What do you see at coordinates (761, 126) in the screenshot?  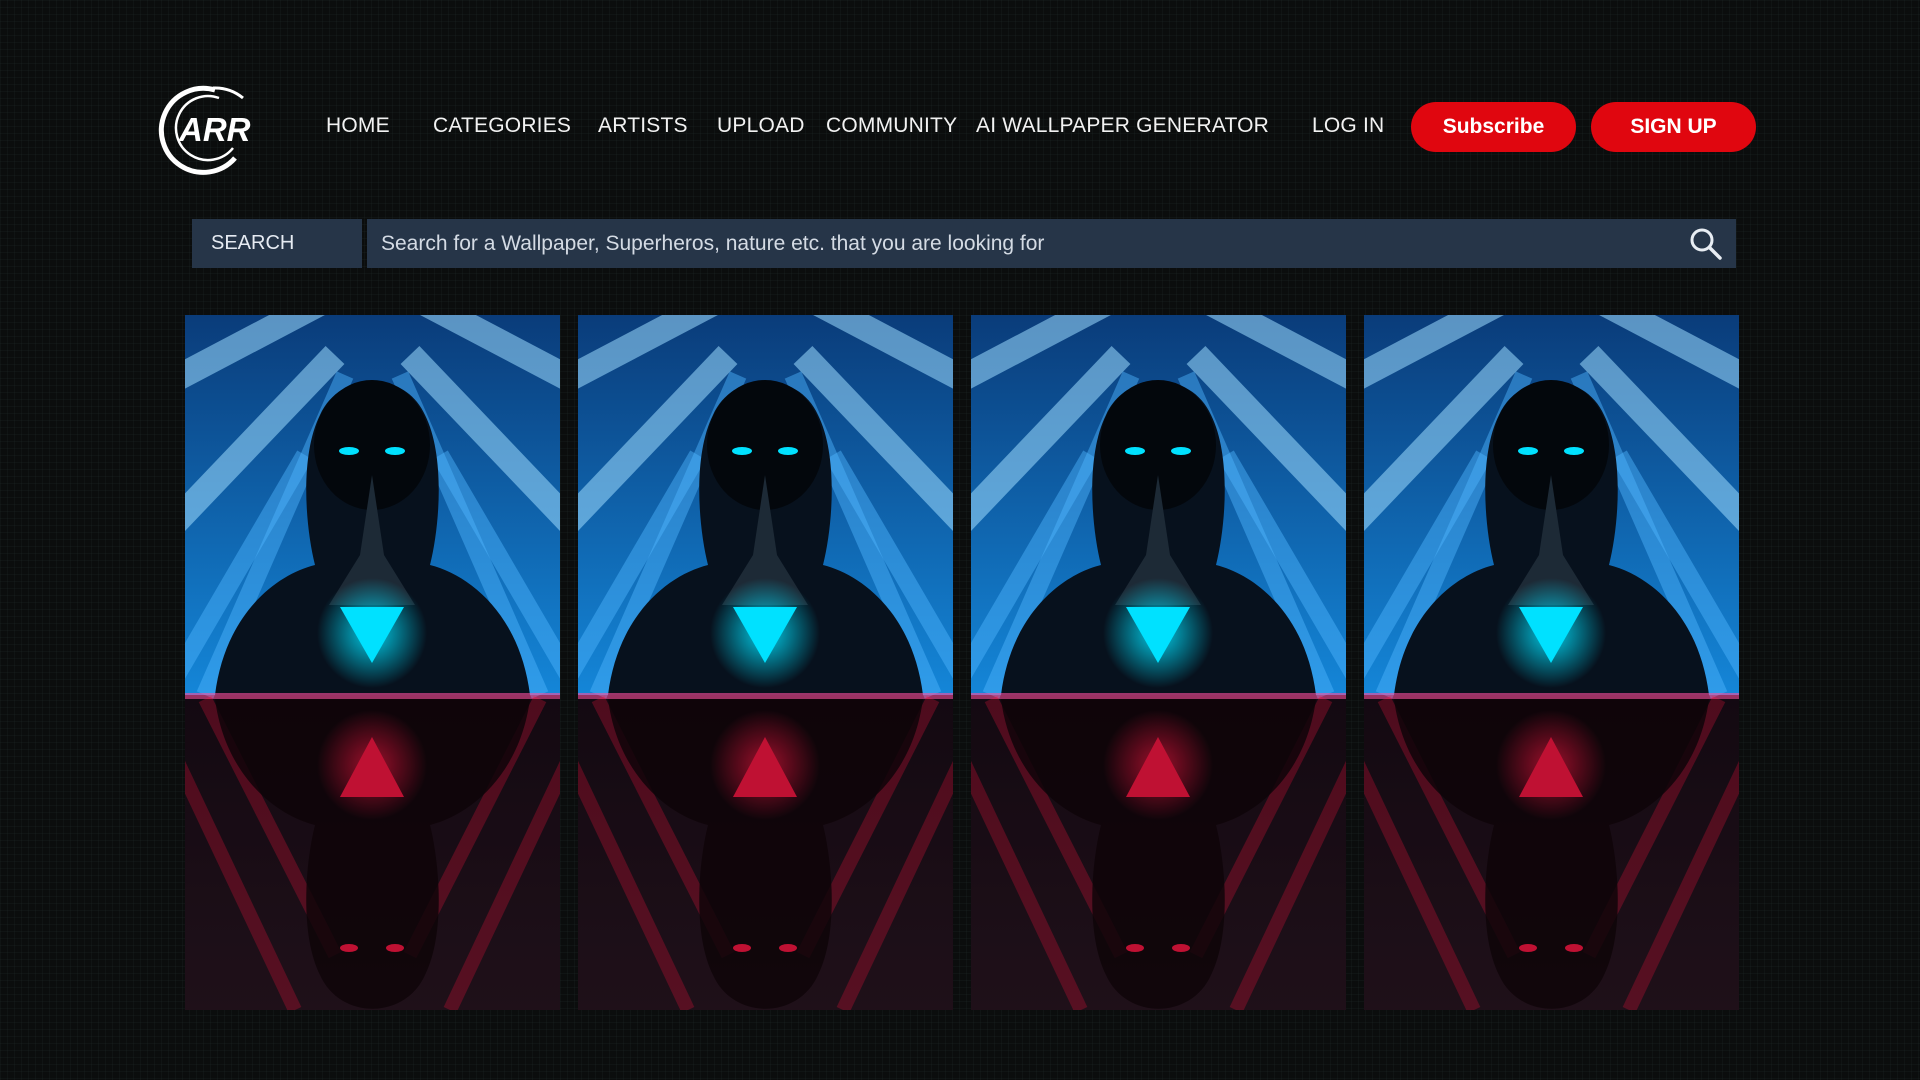 I see `nav-upload: UPLOAD` at bounding box center [761, 126].